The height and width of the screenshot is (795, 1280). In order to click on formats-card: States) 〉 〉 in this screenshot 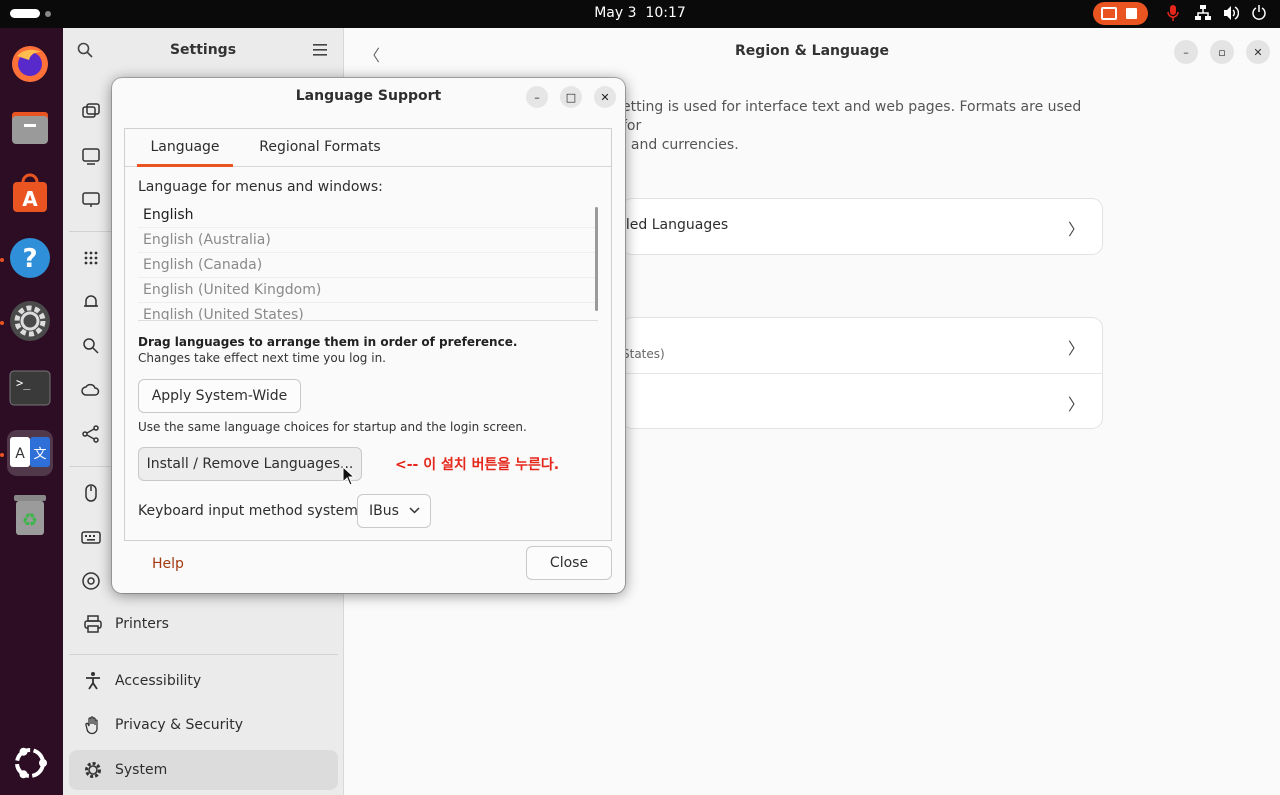, I will do `click(862, 373)`.